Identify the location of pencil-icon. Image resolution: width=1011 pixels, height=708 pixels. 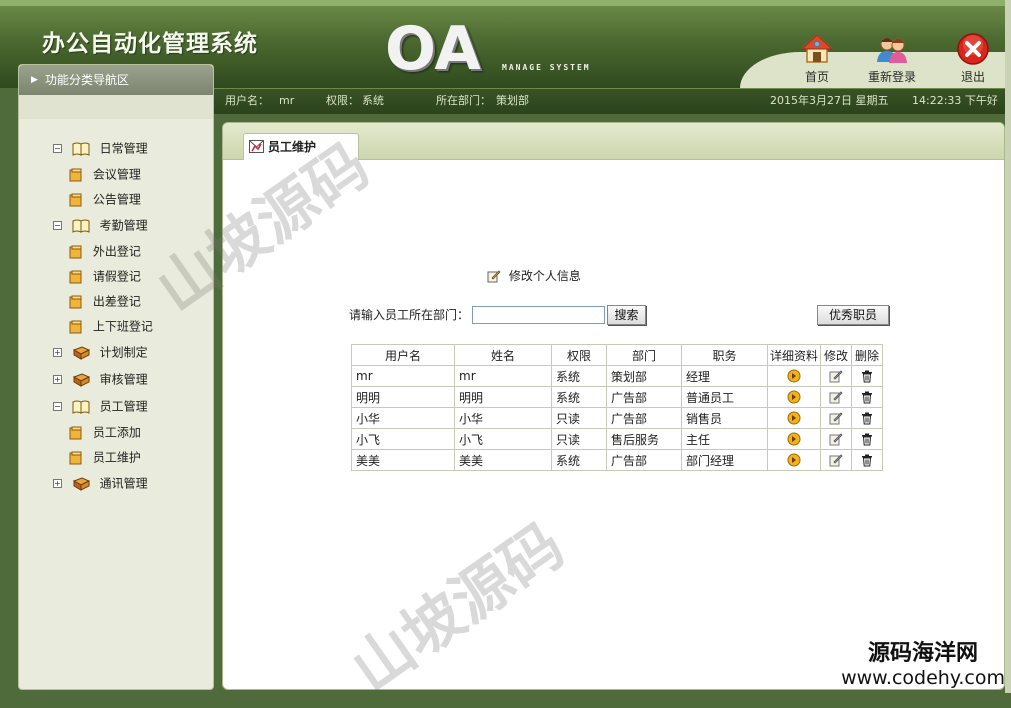
(836, 418).